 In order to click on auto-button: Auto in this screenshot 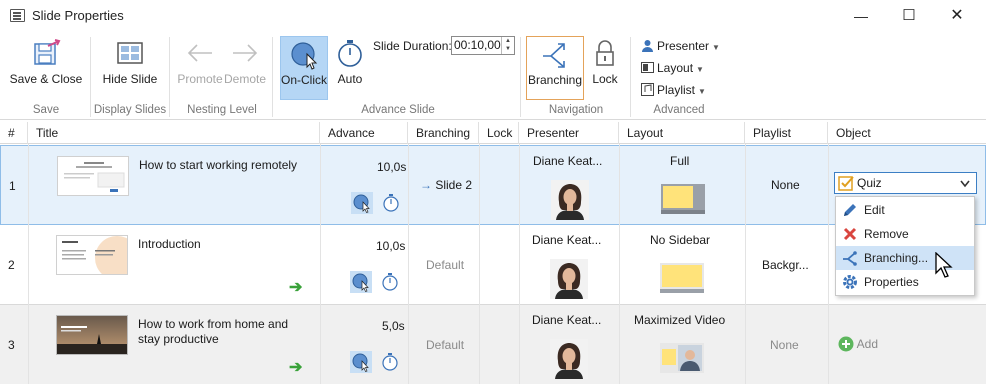, I will do `click(350, 66)`.